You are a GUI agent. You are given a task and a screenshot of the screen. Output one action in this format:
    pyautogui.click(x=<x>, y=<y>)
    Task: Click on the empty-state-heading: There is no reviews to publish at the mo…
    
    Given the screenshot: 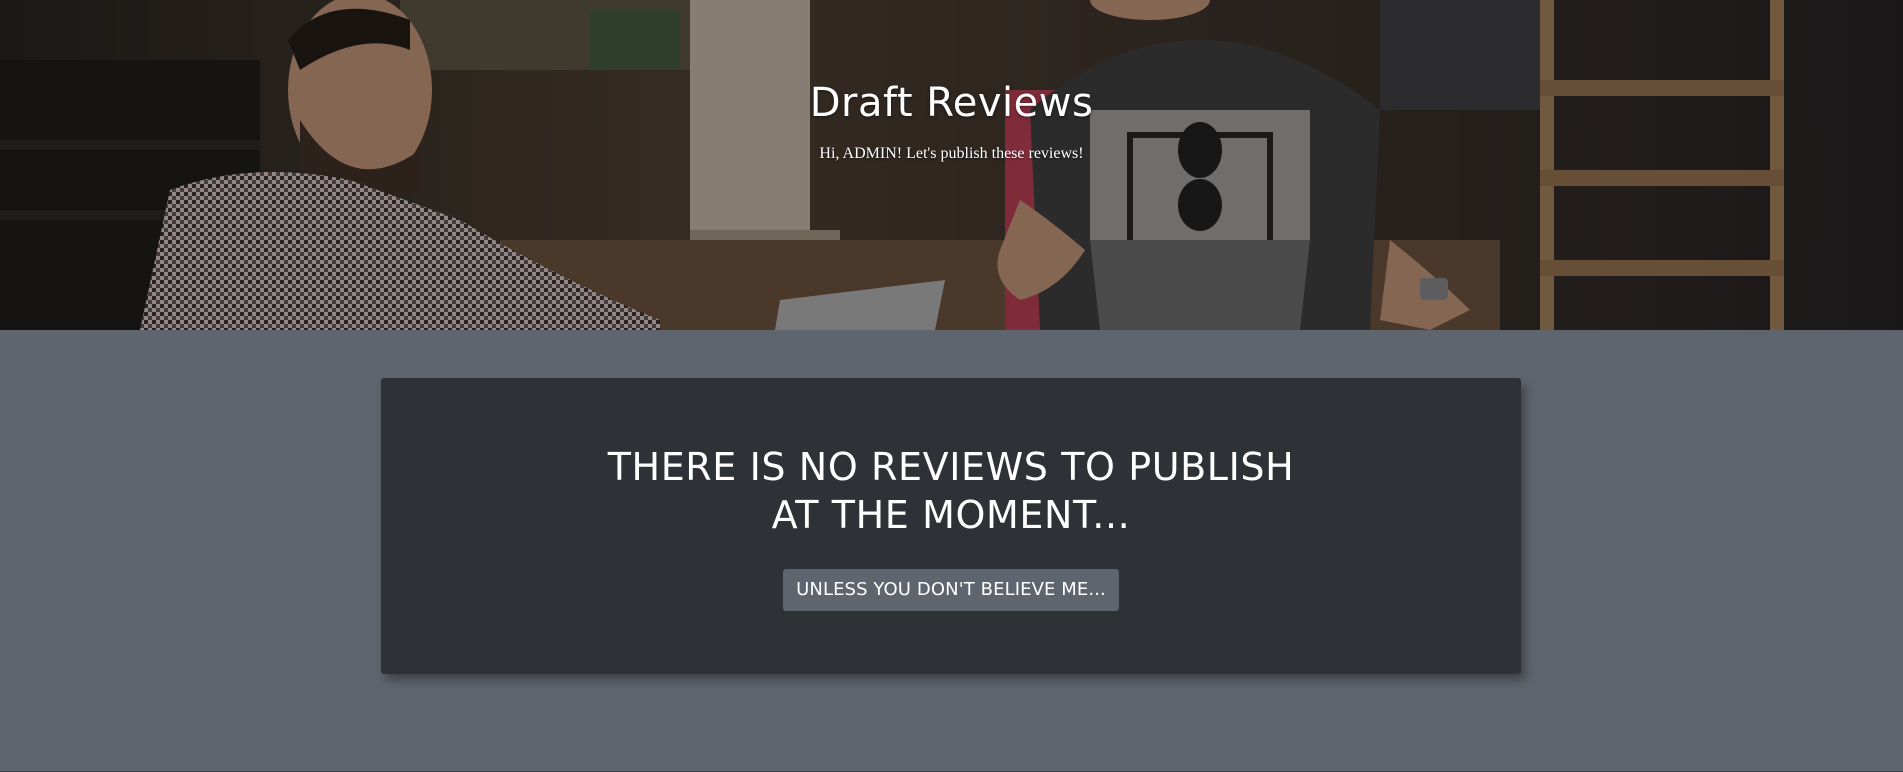 What is the action you would take?
    pyautogui.click(x=951, y=491)
    